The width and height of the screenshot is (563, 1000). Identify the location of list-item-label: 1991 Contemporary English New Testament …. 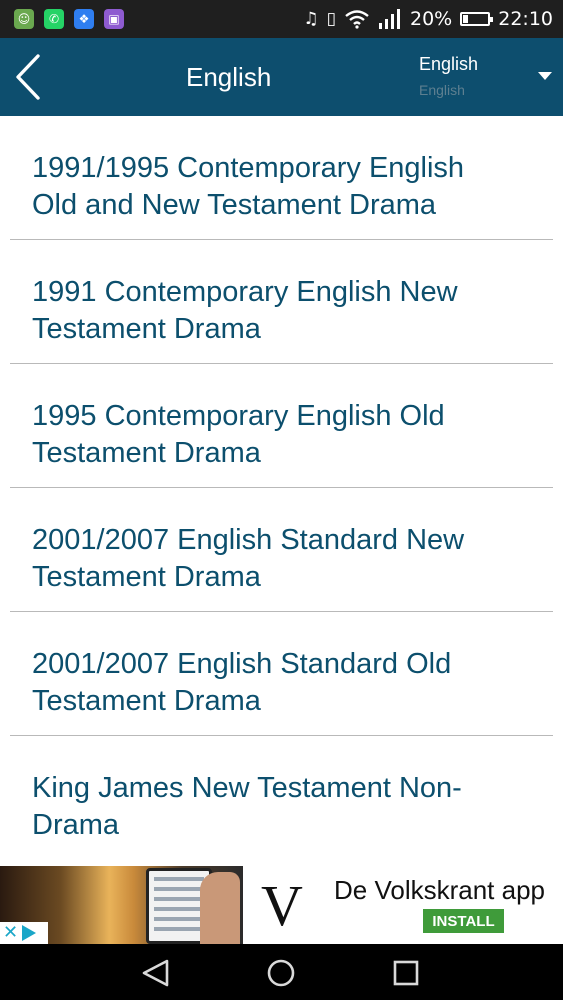
(245, 310).